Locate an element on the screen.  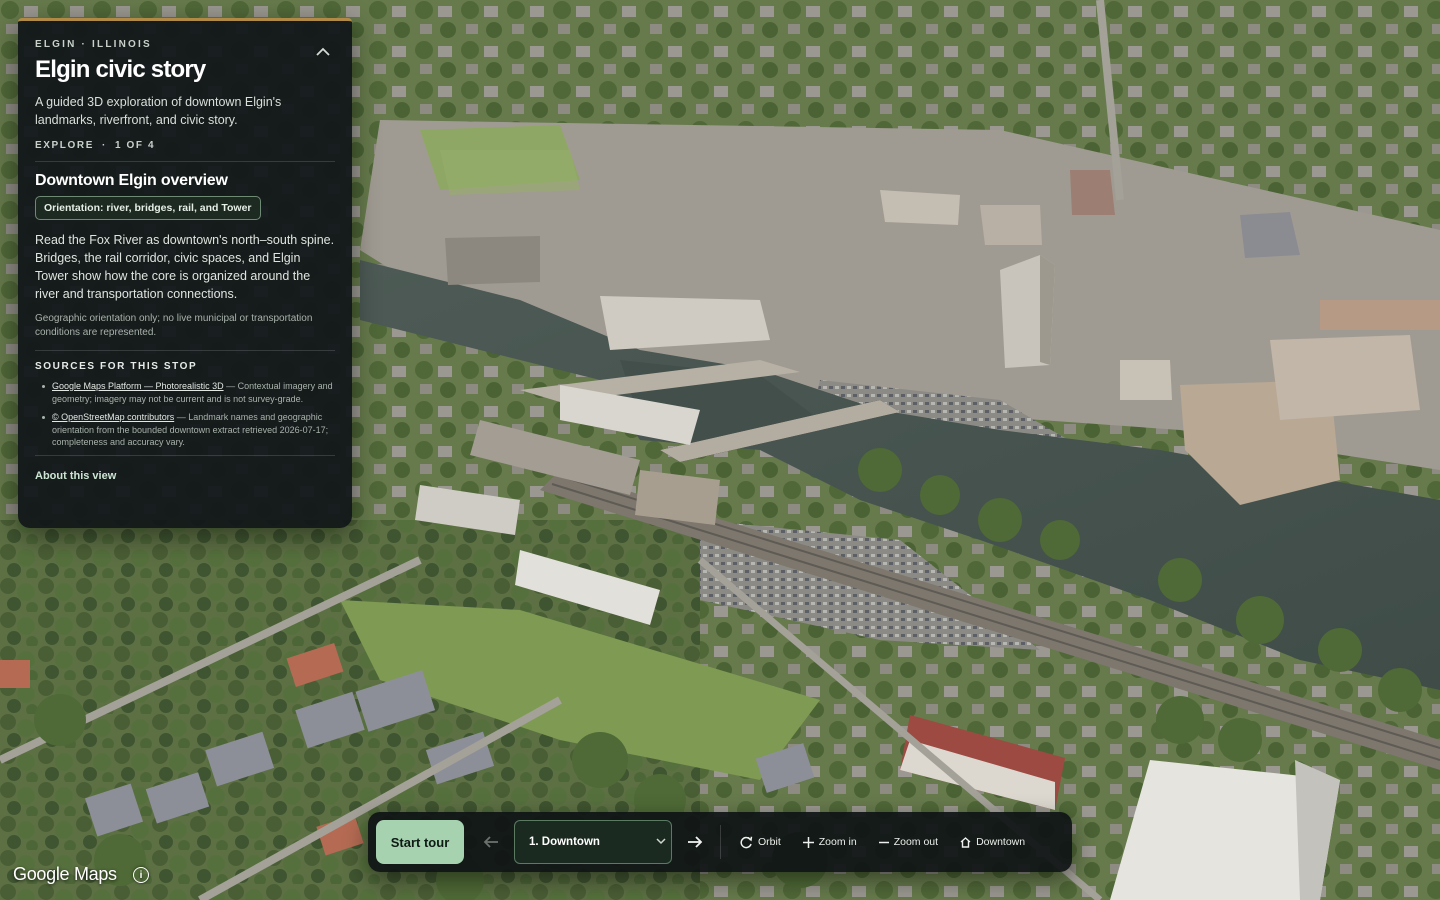
orbit-label: Orbit is located at coordinates (769, 842).